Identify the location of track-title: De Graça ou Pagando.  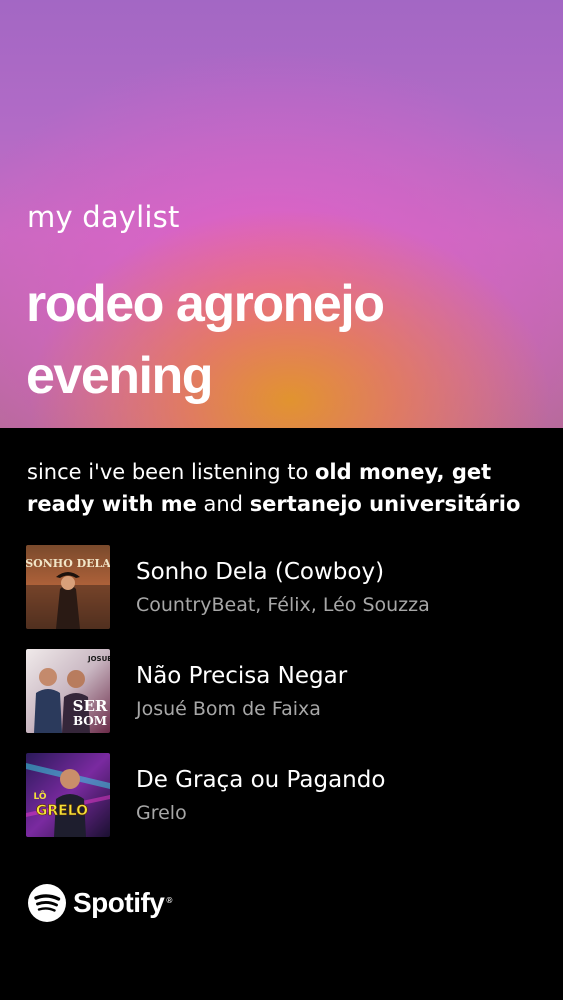
(261, 780).